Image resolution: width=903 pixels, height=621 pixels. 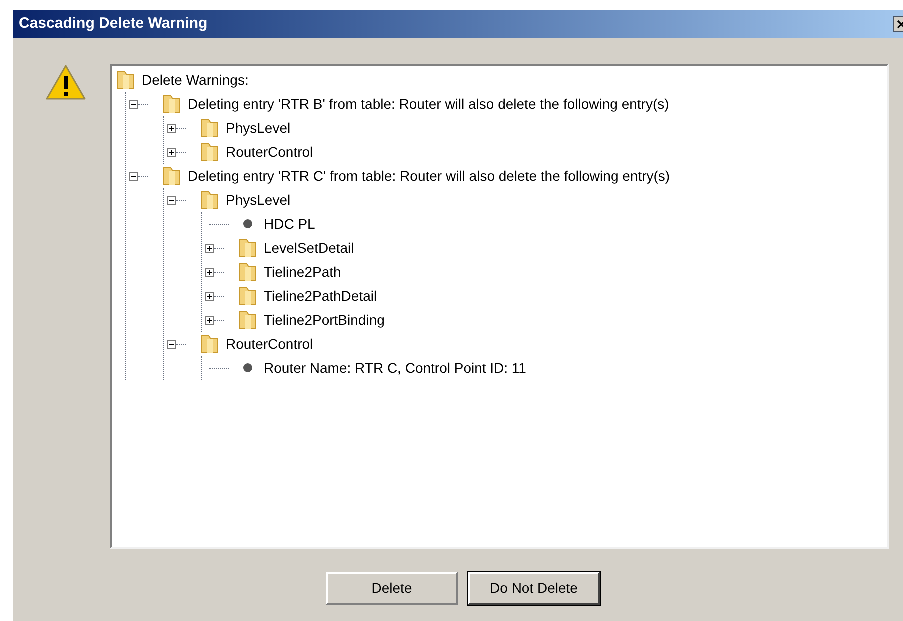 What do you see at coordinates (534, 588) in the screenshot?
I see `dialog-button: Do Not Delete` at bounding box center [534, 588].